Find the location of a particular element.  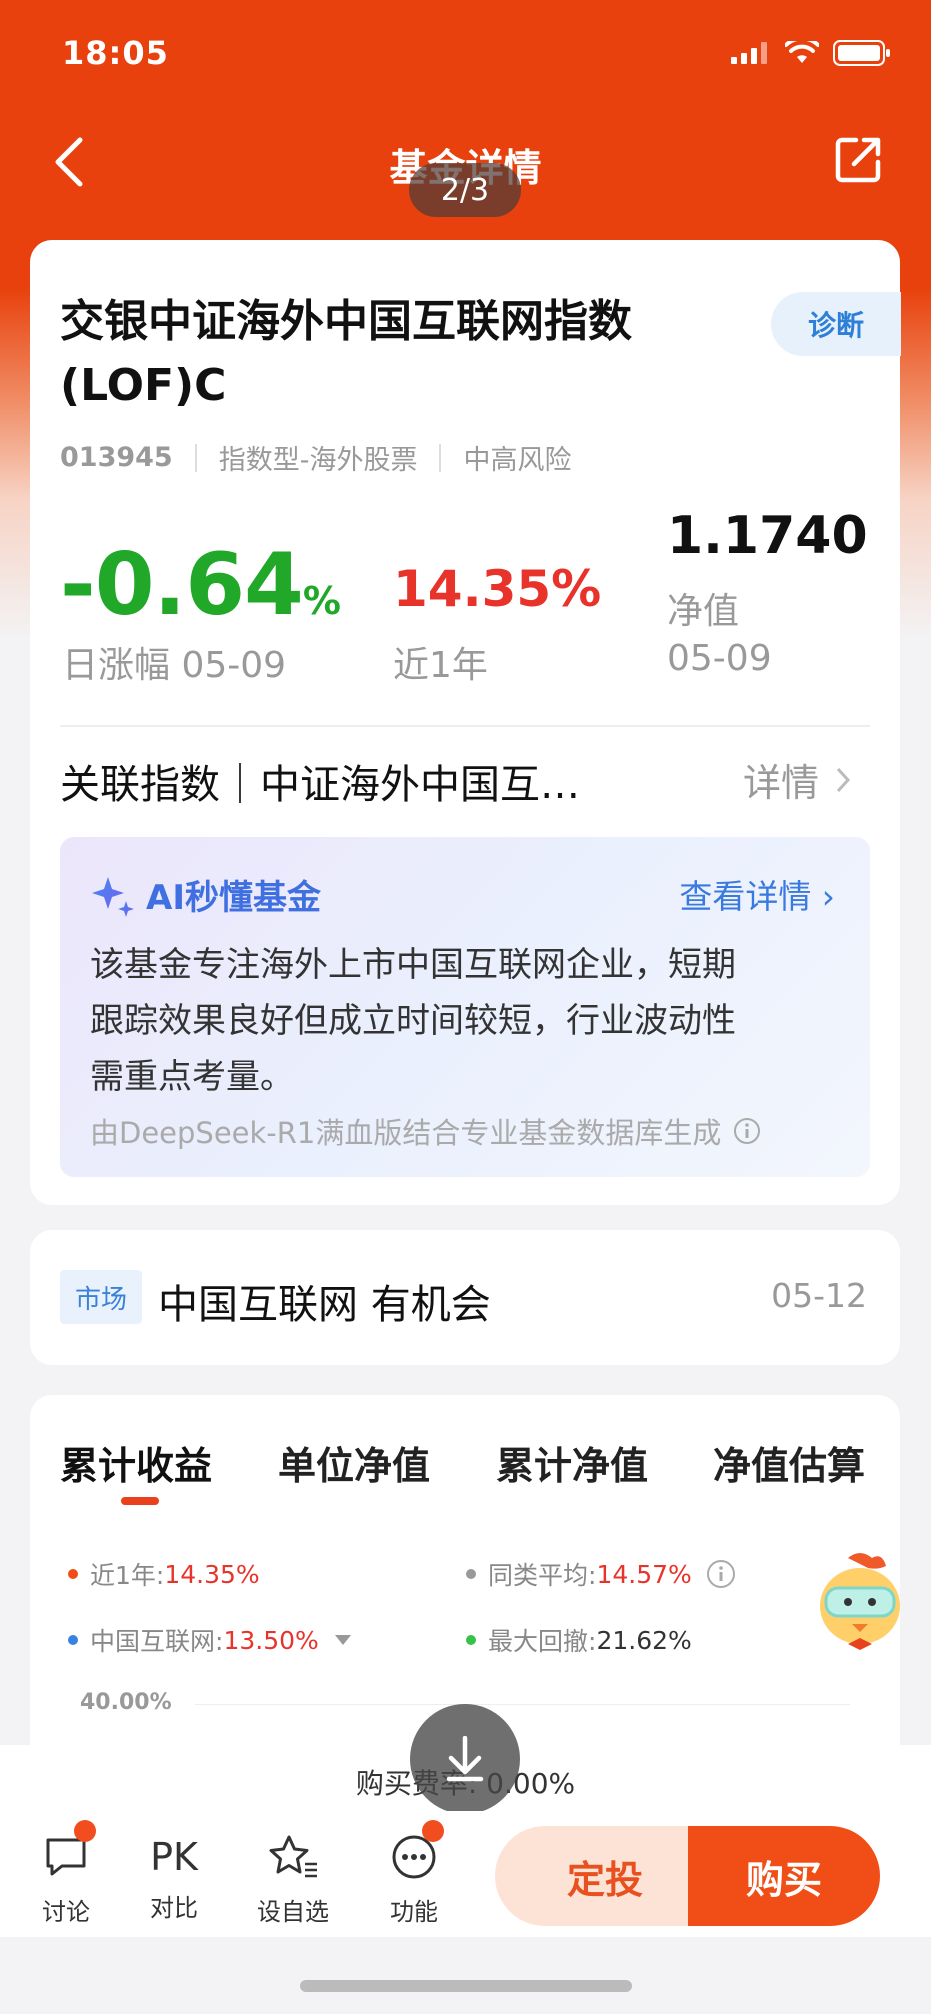

signal-icon is located at coordinates (749, 53).